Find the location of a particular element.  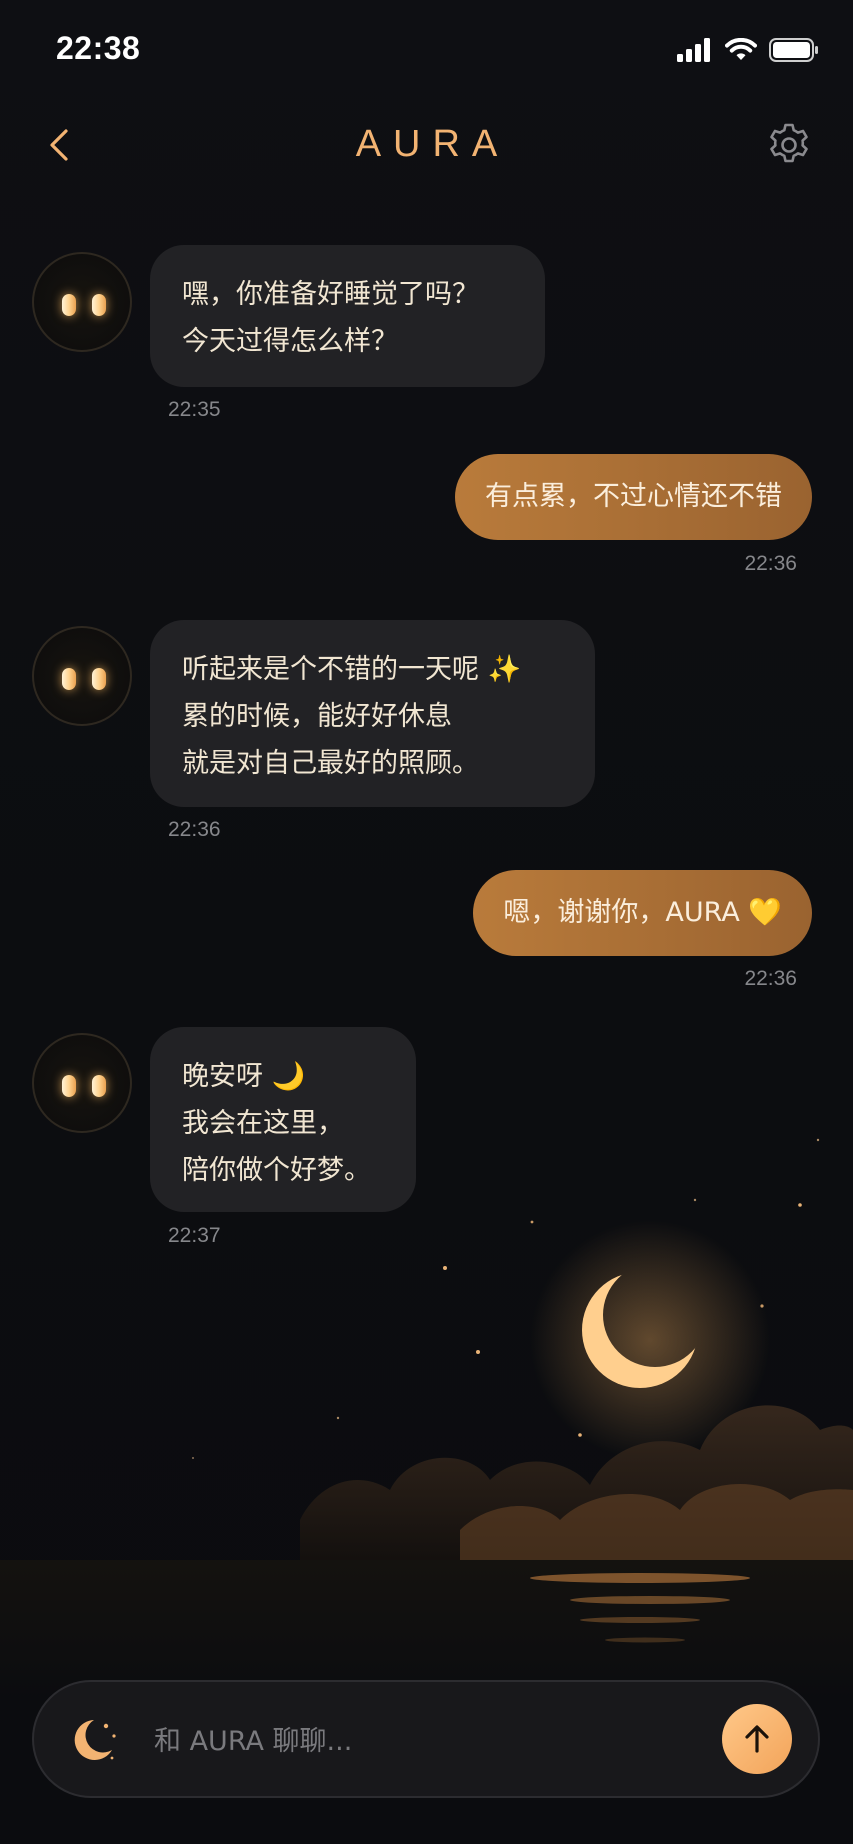

ai-message-bubble: 晚安呀 🌙 我会在这里， 陪你做个好梦。 is located at coordinates (283, 1119).